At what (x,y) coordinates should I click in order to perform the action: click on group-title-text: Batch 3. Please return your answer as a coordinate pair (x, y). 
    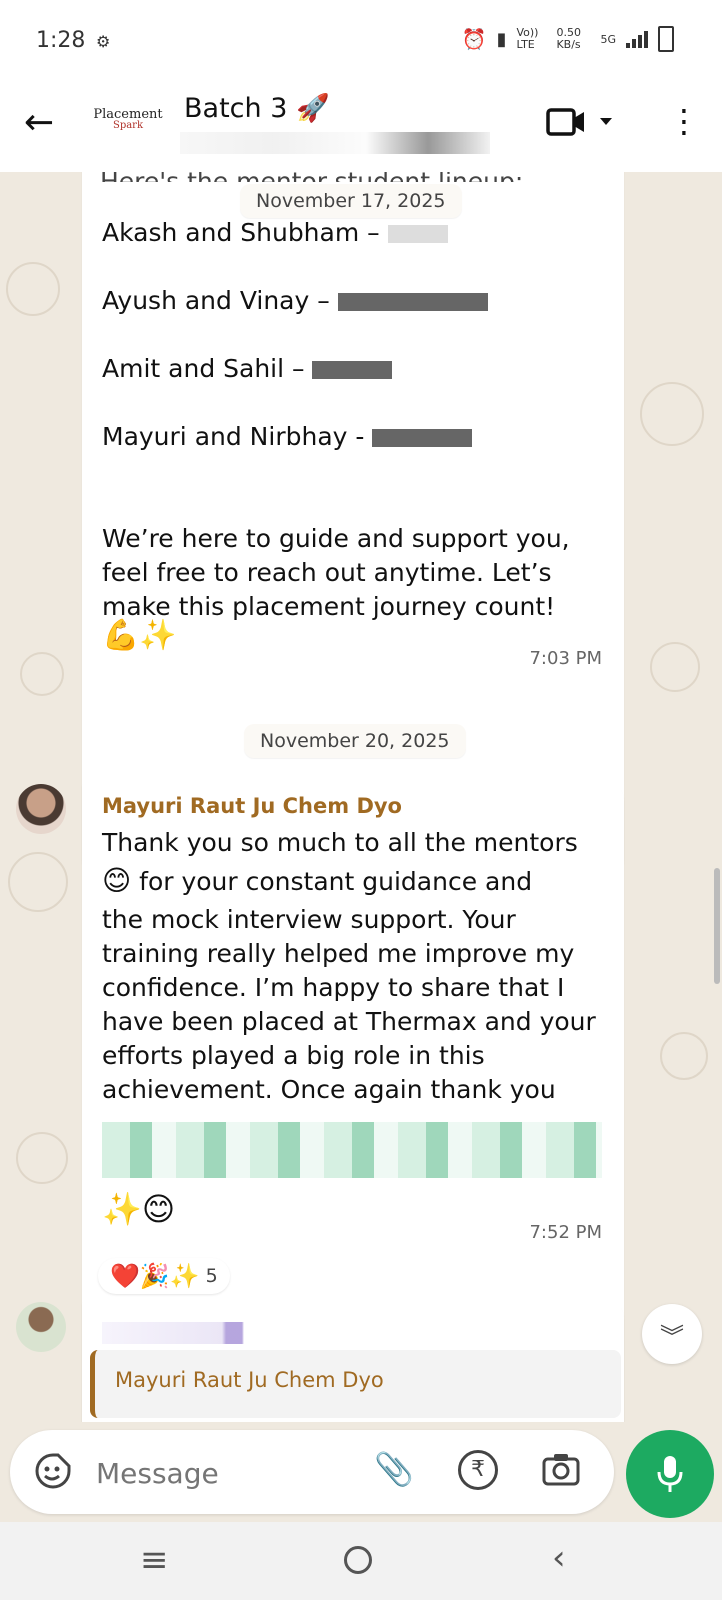
    Looking at the image, I should click on (236, 108).